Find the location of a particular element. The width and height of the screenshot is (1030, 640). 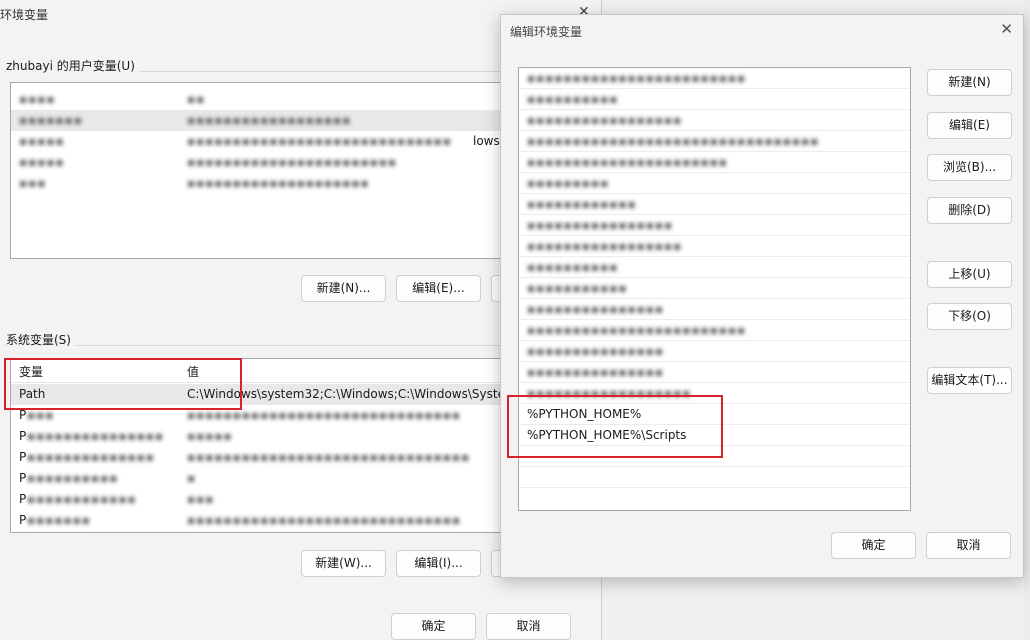

list-item: ▪▪▪▪▪▪▪▪▪▪▪ is located at coordinates (714, 288).